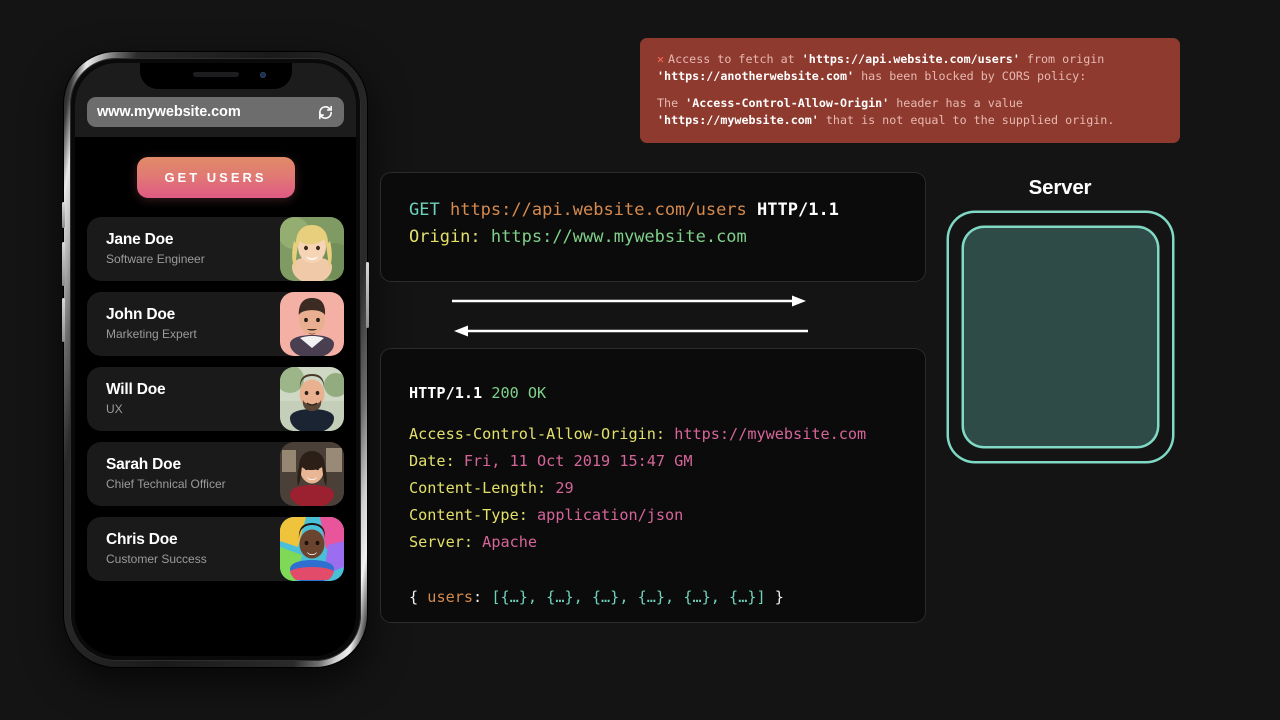 Image resolution: width=1280 pixels, height=720 pixels. Describe the element at coordinates (325, 112) in the screenshot. I see `reload-icon` at that location.